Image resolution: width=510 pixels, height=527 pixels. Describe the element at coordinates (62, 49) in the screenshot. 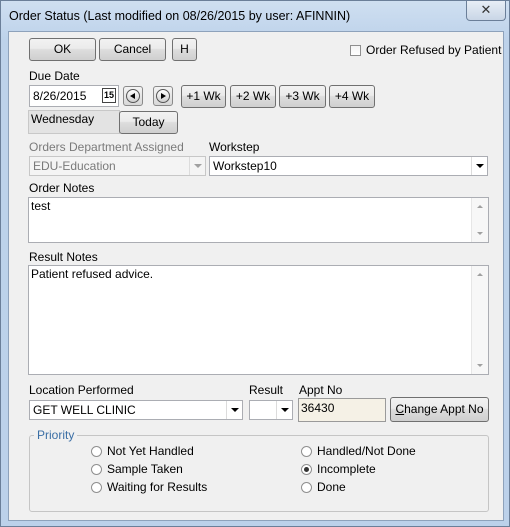

I see `ok-button: OK` at that location.